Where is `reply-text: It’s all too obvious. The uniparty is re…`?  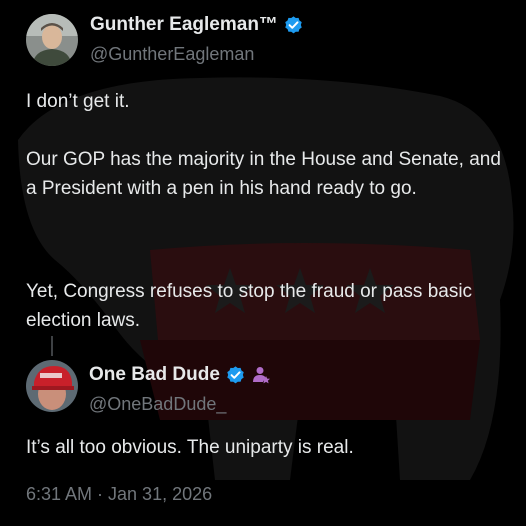 reply-text: It’s all too obvious. The uniparty is re… is located at coordinates (190, 447).